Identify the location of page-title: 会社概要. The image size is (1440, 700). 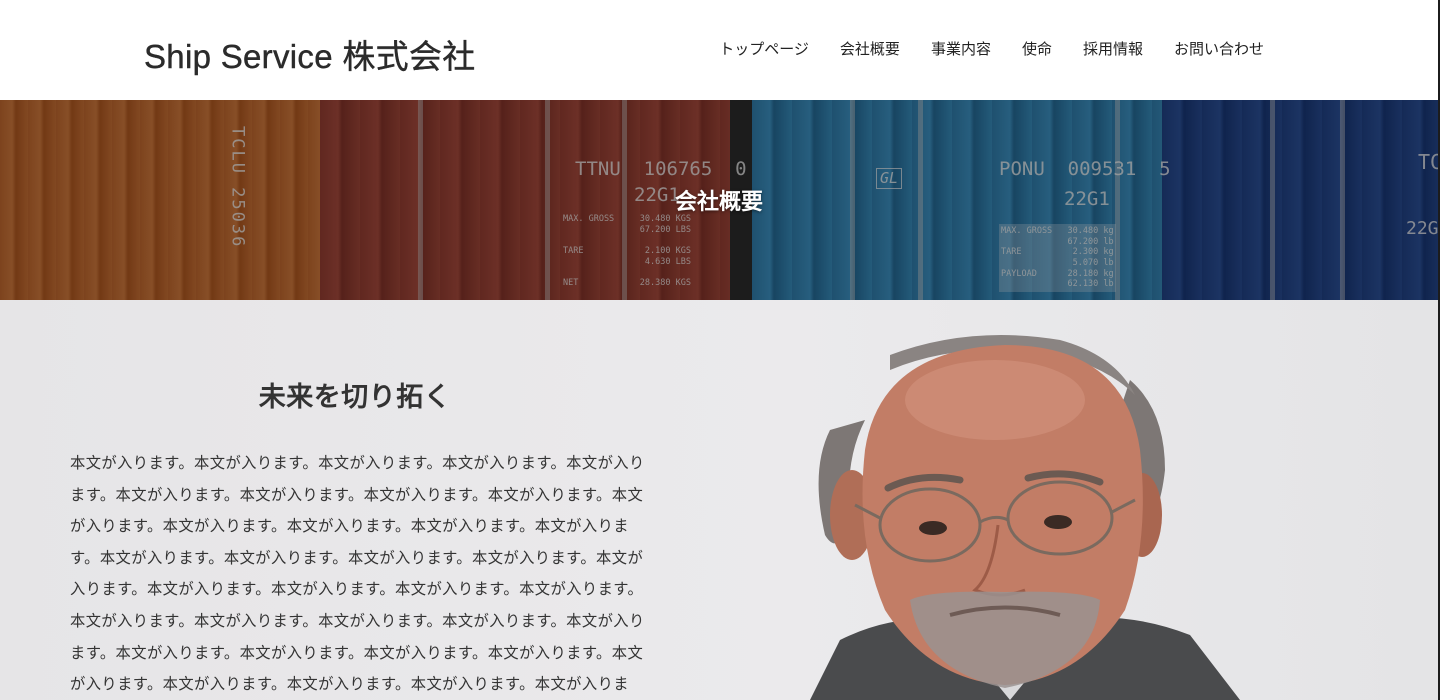
(718, 202).